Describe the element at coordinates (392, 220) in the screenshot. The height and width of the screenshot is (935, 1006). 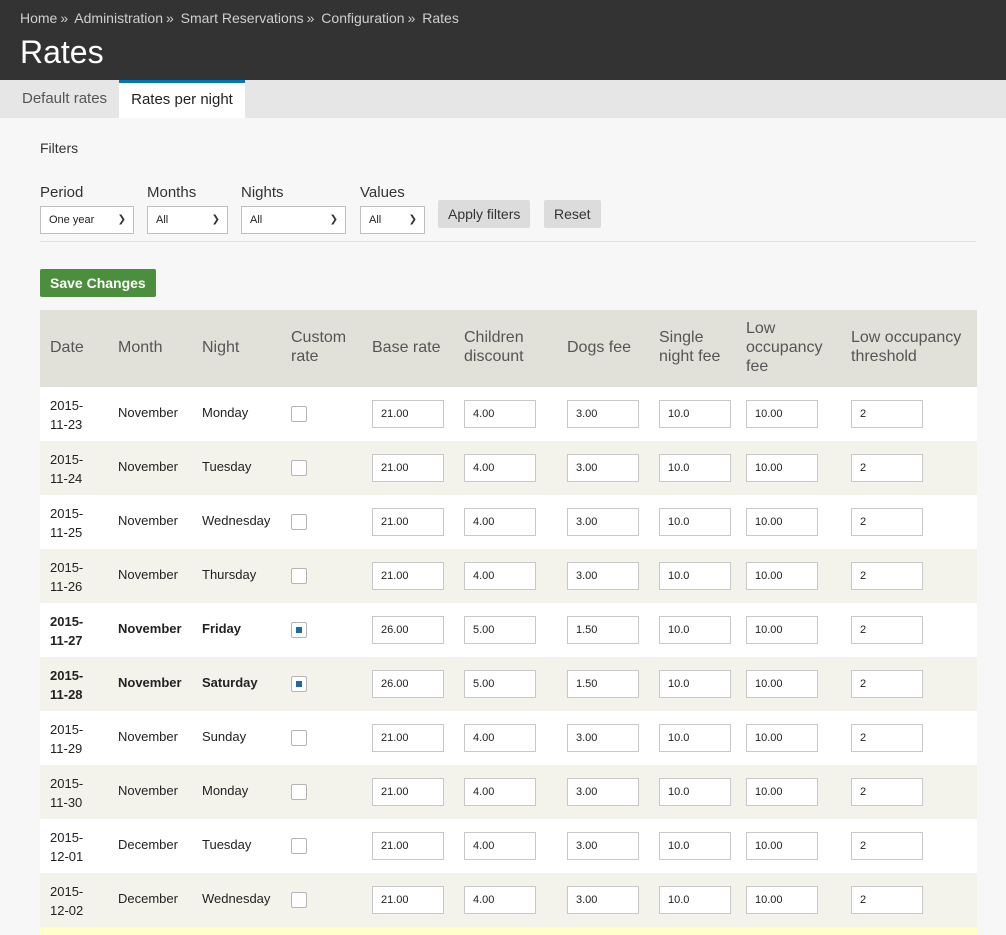
I see `values-select: All ❯` at that location.